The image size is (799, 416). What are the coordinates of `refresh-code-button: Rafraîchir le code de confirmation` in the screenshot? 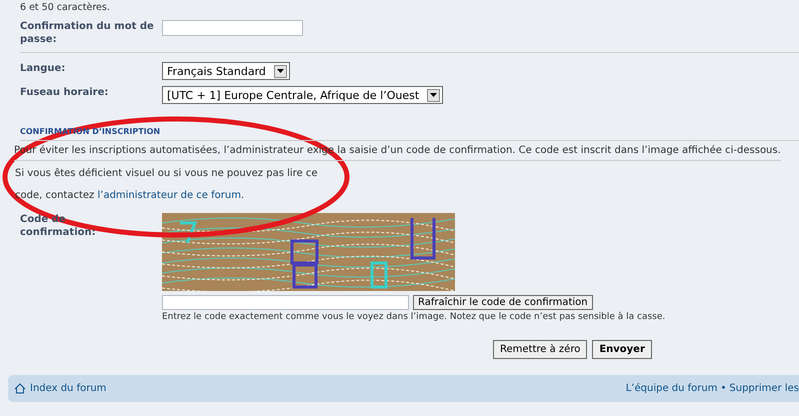 It's located at (503, 302).